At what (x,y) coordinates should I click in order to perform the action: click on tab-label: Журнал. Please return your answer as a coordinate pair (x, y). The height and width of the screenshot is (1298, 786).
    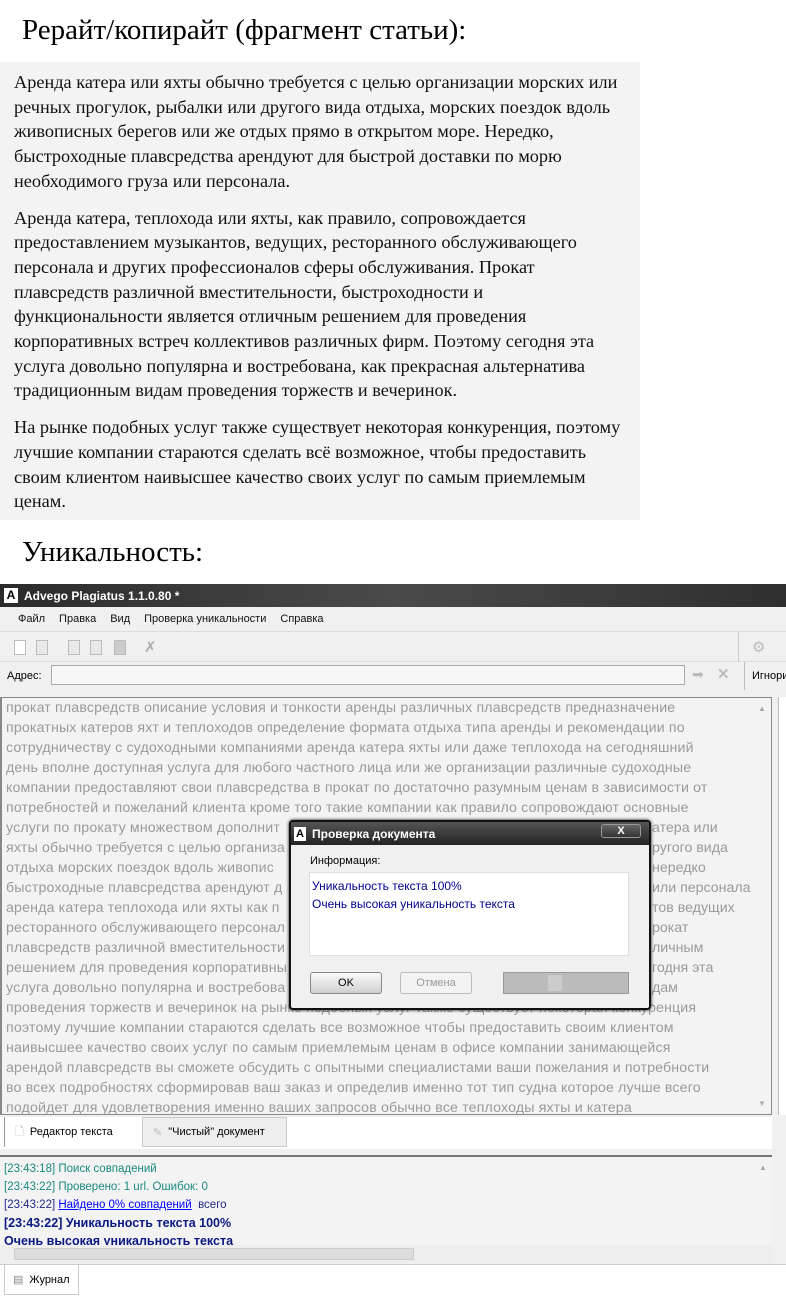
    Looking at the image, I should click on (49, 1279).